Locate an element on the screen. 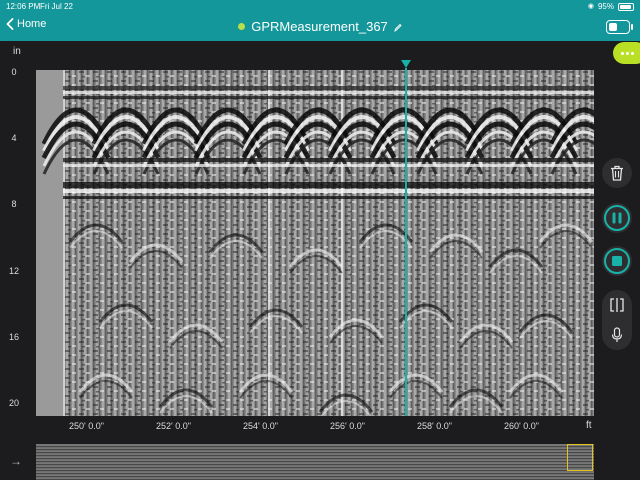 This screenshot has width=640, height=480. position-cursor-handle is located at coordinates (406, 64).